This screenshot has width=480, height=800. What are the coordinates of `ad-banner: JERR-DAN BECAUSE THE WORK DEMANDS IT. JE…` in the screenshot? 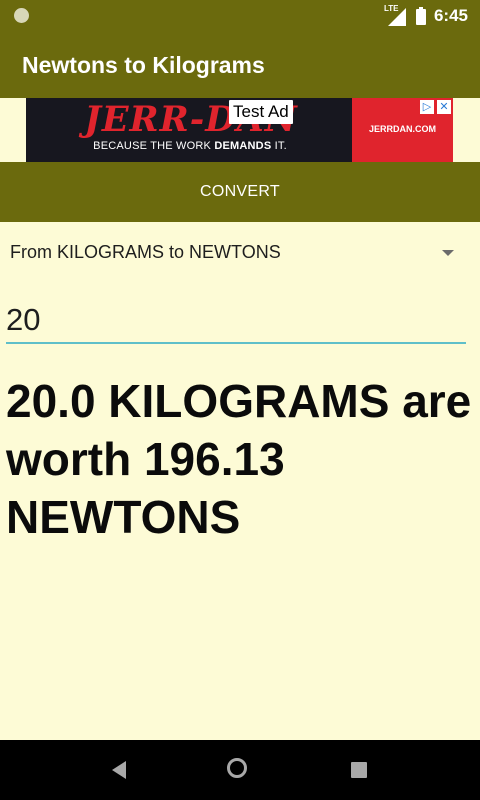 It's located at (239, 130).